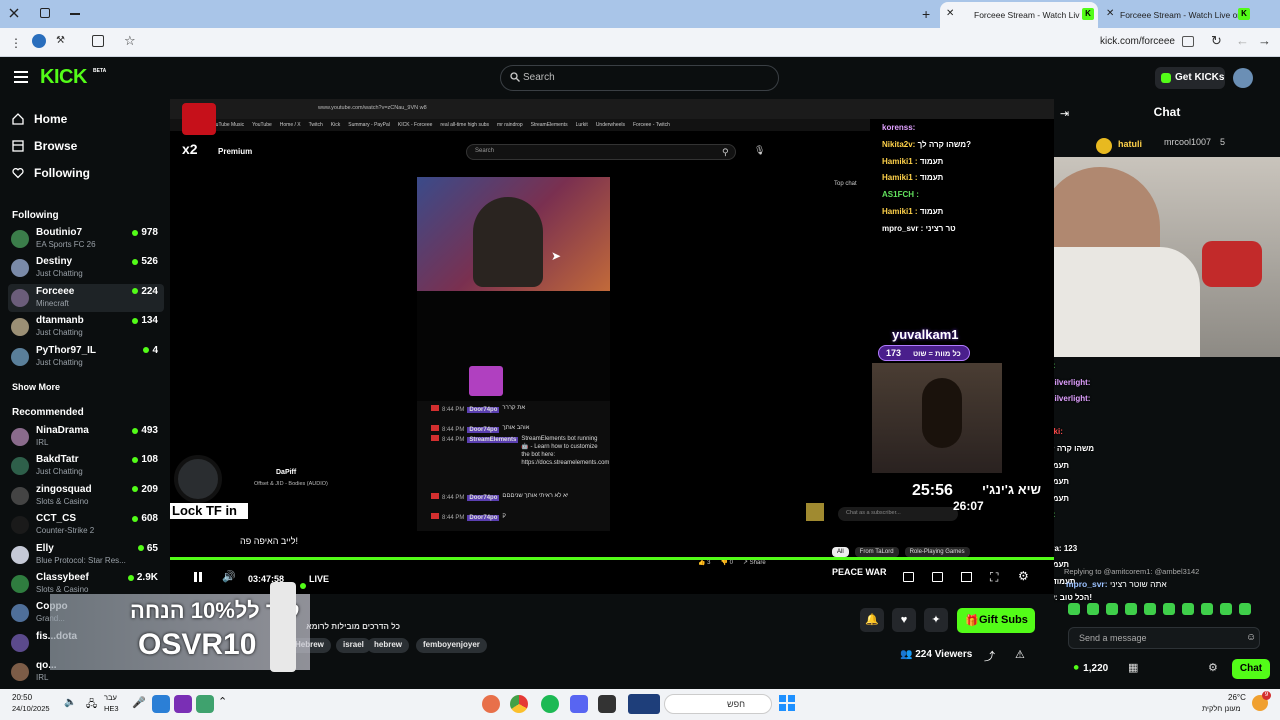 Image resolution: width=1280 pixels, height=720 pixels. I want to click on bookmark-item: Summary - PayPal, so click(369, 125).